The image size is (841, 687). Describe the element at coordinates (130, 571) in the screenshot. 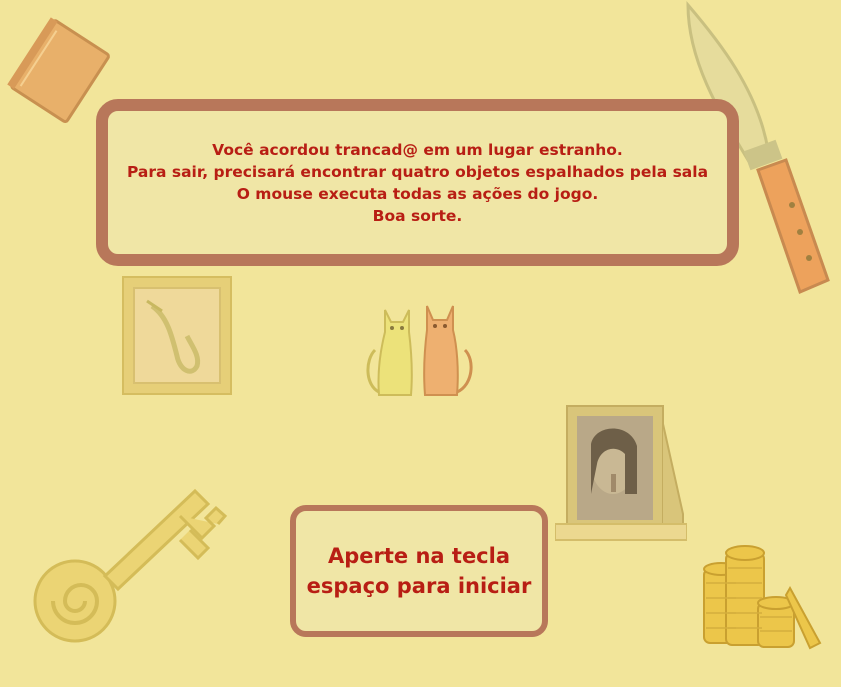

I see `key-icon` at that location.